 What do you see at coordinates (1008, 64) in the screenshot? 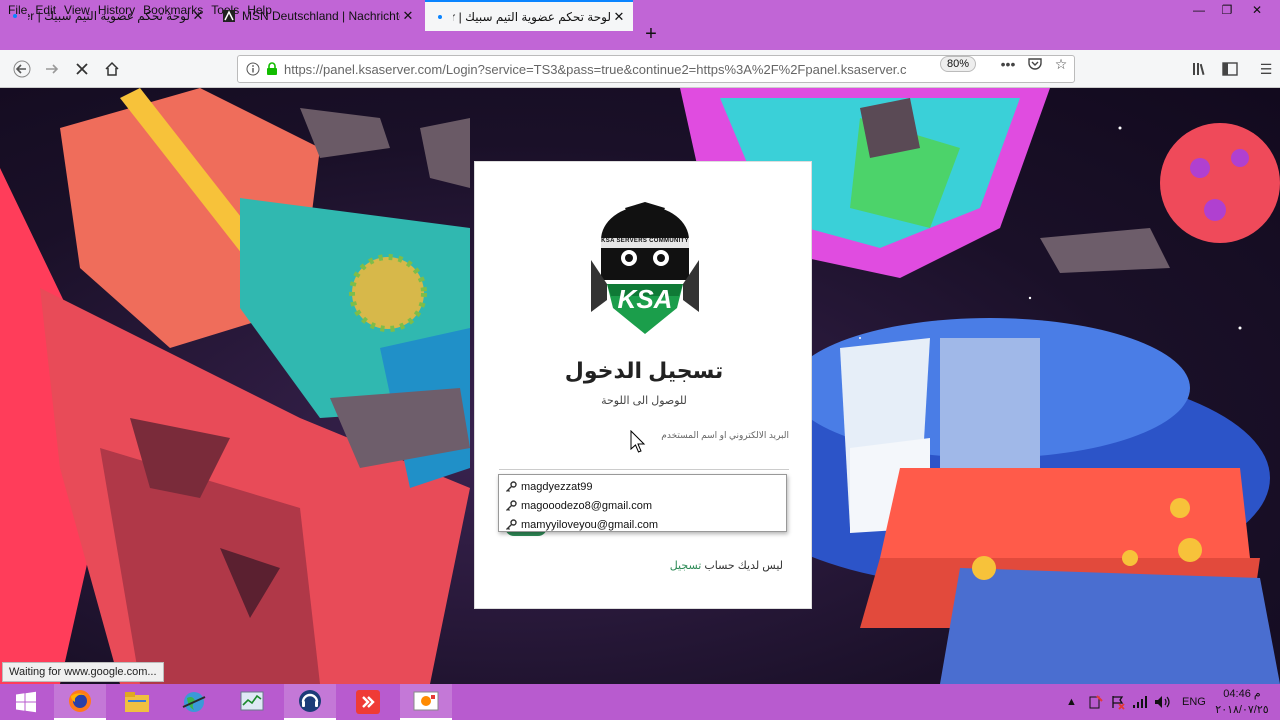
I see `page-actions-icon: •••` at bounding box center [1008, 64].